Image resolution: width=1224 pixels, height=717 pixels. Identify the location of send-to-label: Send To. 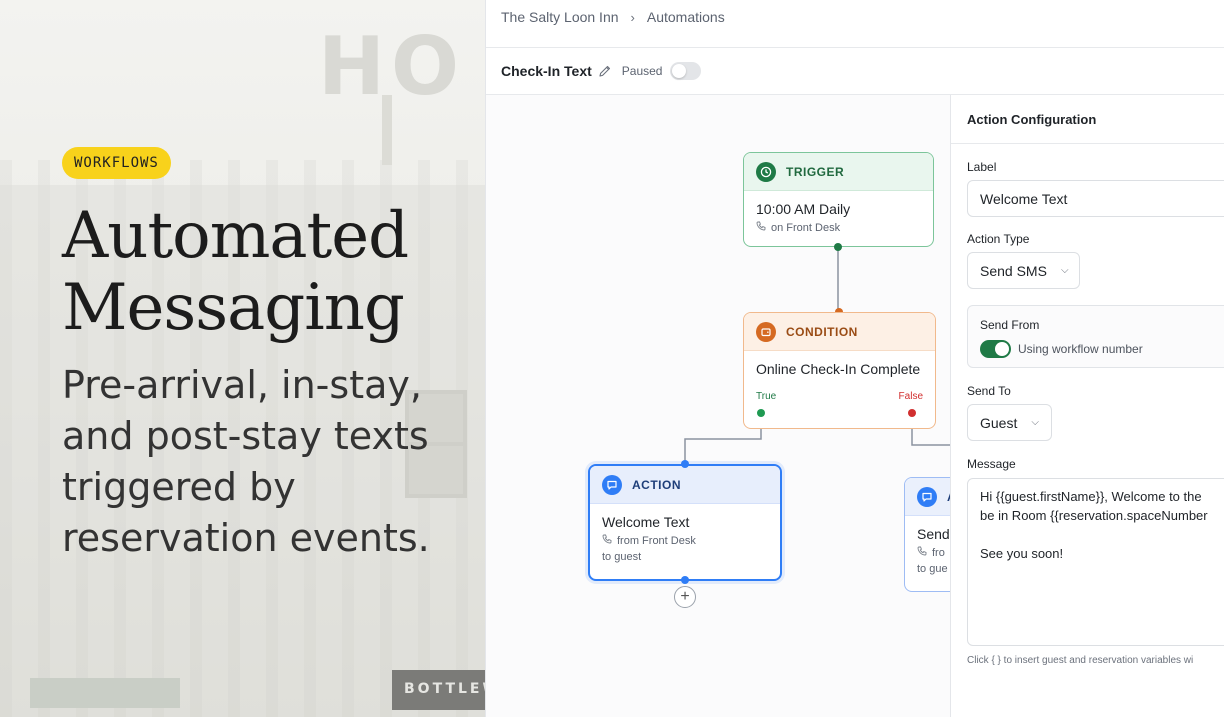
(989, 391).